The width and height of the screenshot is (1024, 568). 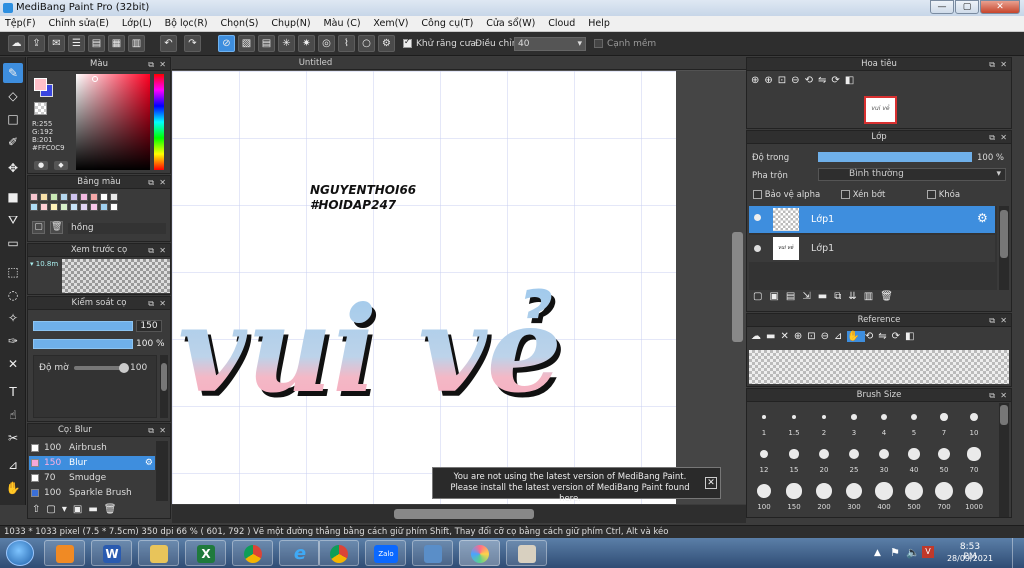 I want to click on new-halftone-icon: ▤, so click(x=794, y=296).